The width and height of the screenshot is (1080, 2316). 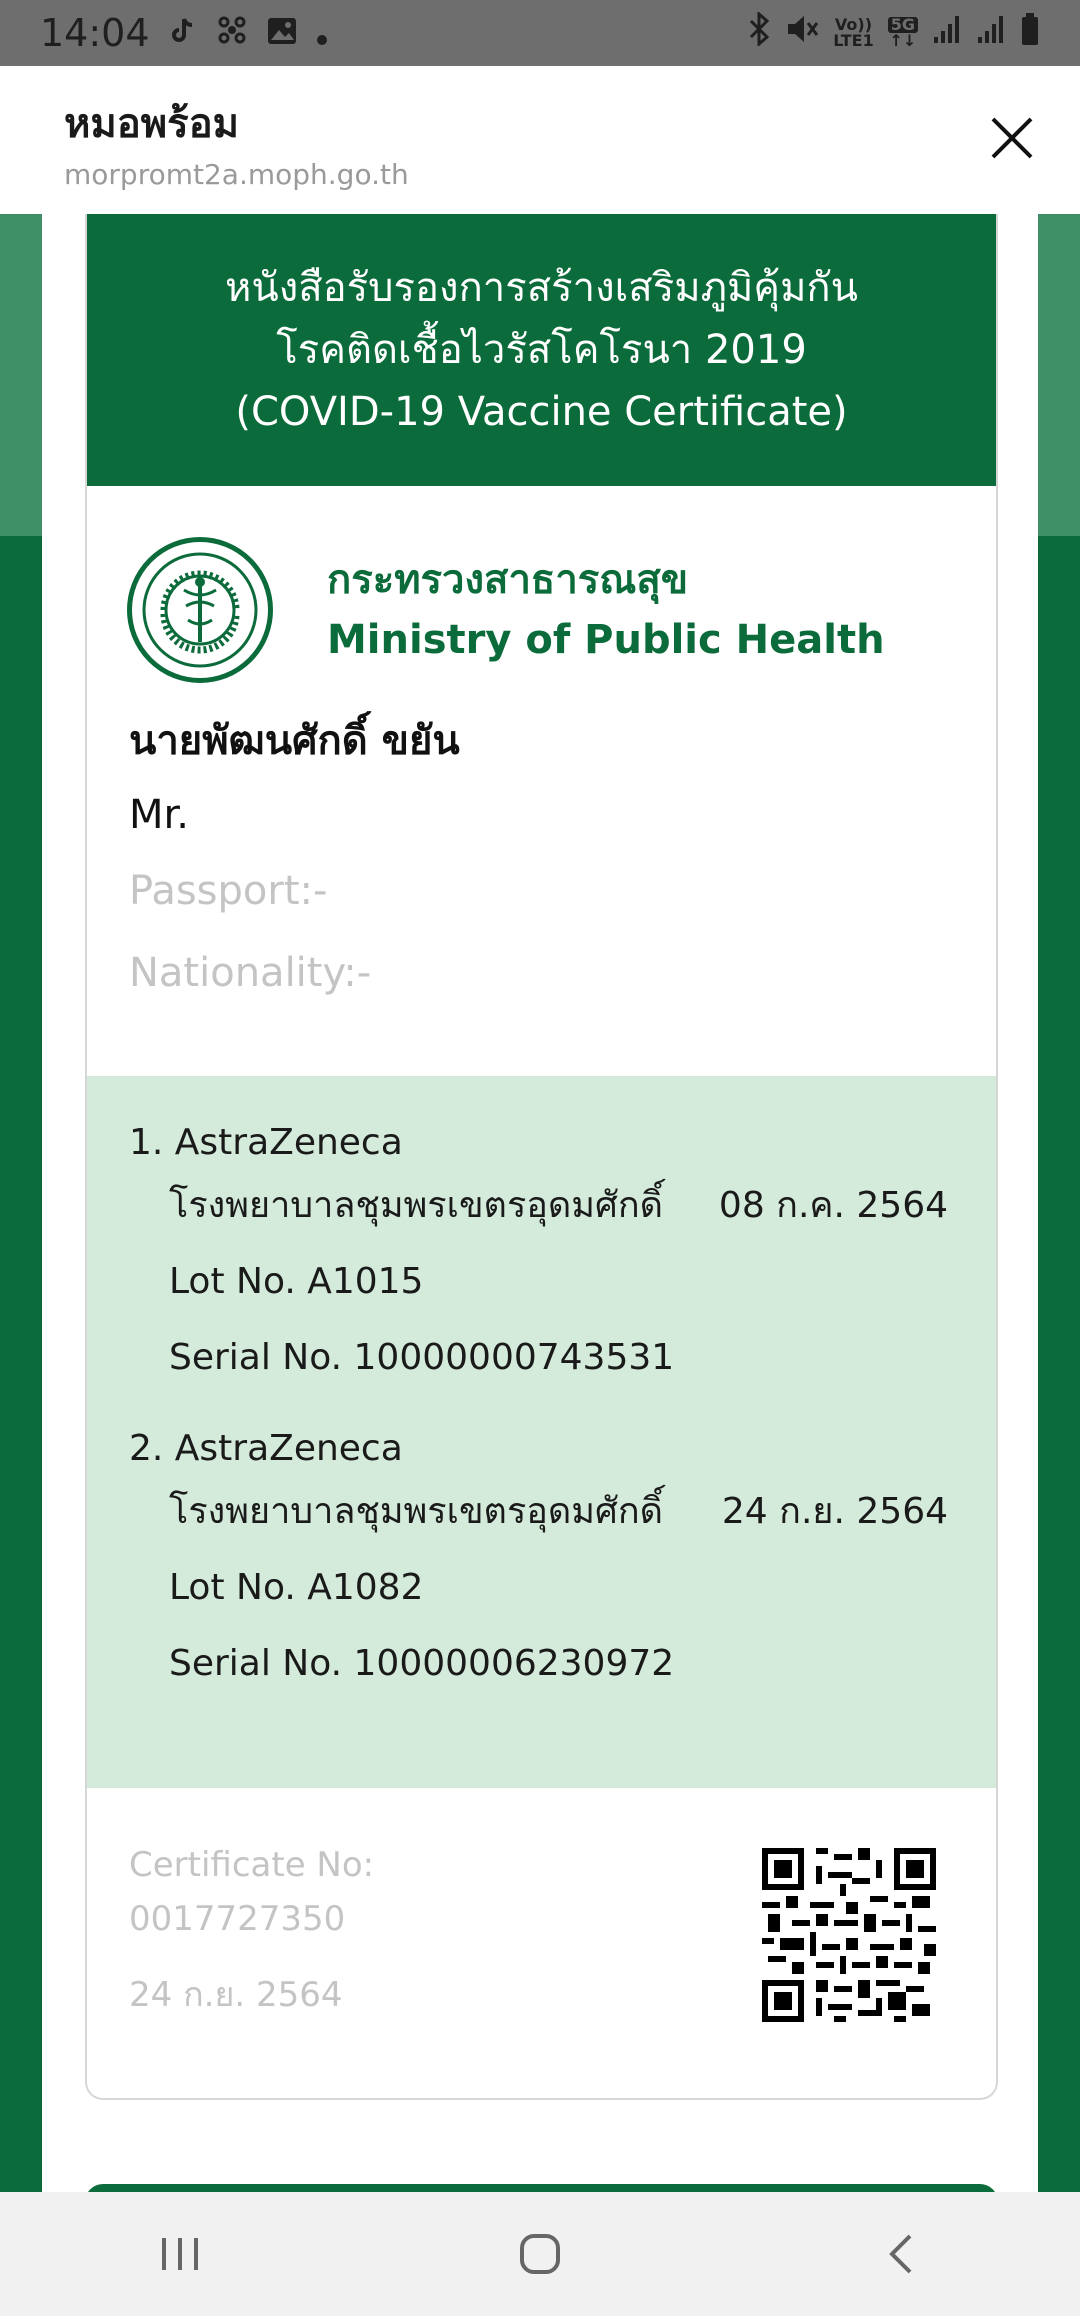 I want to click on person-name-th: นายพัฒนศักดิ์ ขยัน, so click(x=294, y=741).